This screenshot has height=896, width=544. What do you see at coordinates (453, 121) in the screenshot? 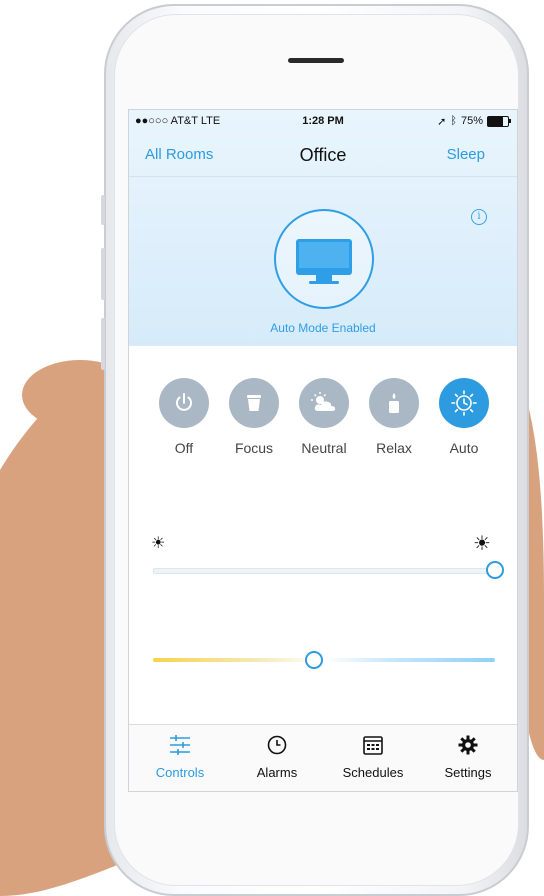
I see `bluetooth-icon: ᛒ` at bounding box center [453, 121].